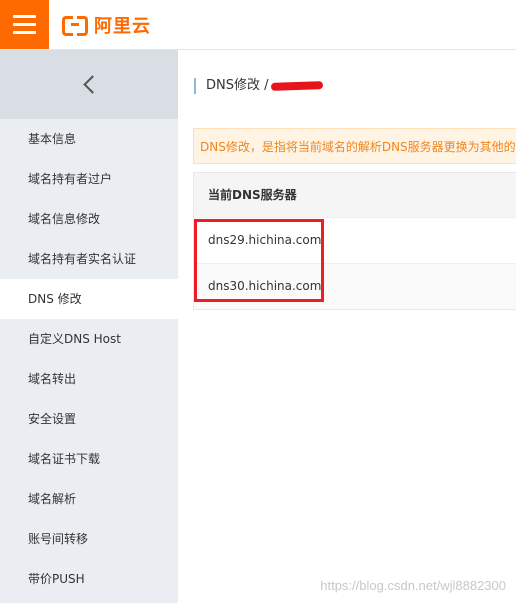  I want to click on sidebar-item: 账号间转移, so click(89, 539).